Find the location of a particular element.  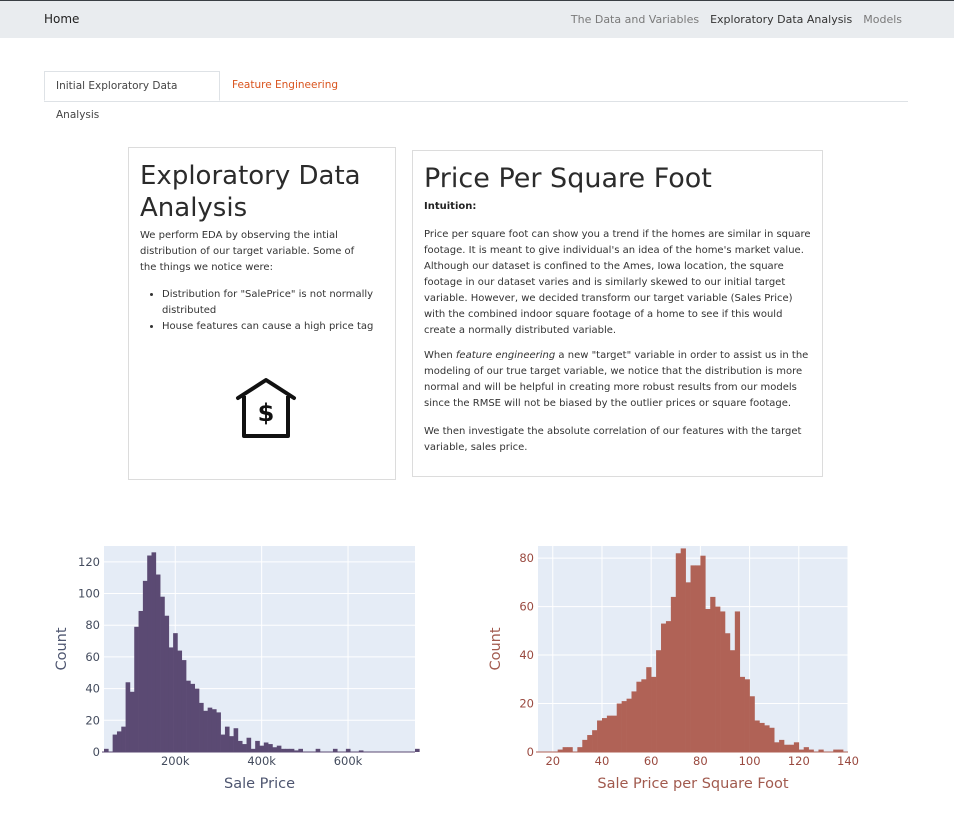

x-tick-label: 80 is located at coordinates (700, 761).